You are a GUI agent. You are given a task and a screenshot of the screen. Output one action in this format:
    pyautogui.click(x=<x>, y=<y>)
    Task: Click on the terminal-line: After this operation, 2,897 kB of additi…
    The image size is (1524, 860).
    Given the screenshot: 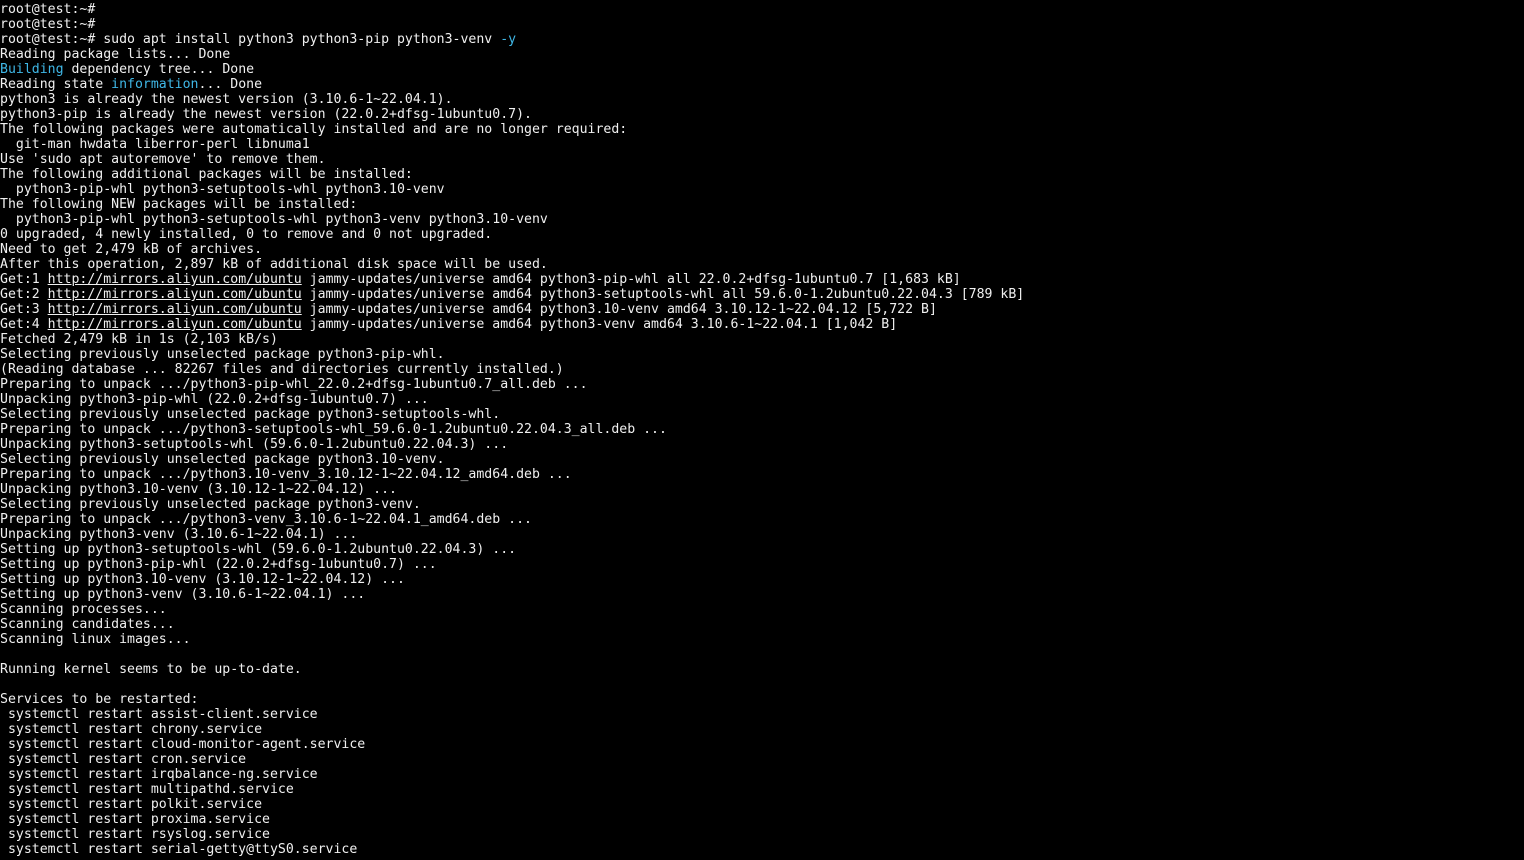 What is the action you would take?
    pyautogui.click(x=762, y=264)
    